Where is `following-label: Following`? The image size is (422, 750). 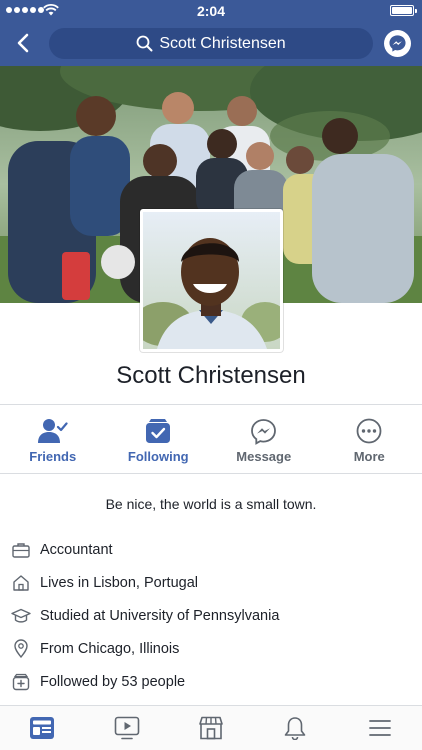
following-label: Following is located at coordinates (158, 456).